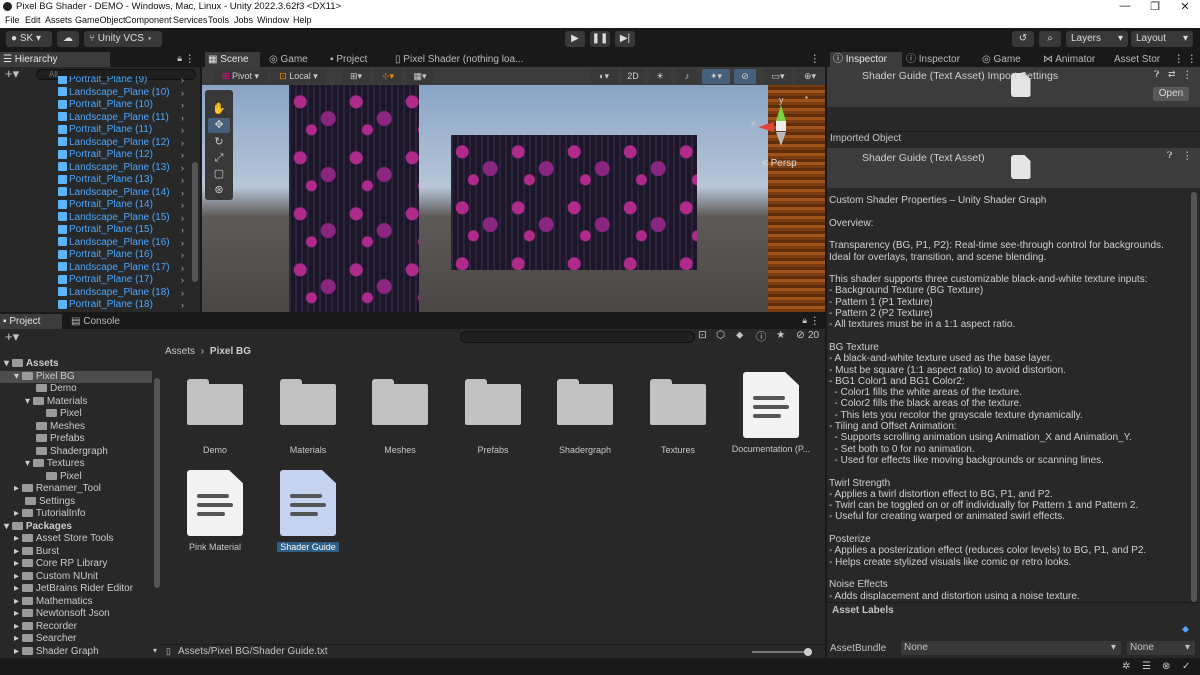  Describe the element at coordinates (179, 58) in the screenshot. I see `lock-icon: 🔒︎` at that location.